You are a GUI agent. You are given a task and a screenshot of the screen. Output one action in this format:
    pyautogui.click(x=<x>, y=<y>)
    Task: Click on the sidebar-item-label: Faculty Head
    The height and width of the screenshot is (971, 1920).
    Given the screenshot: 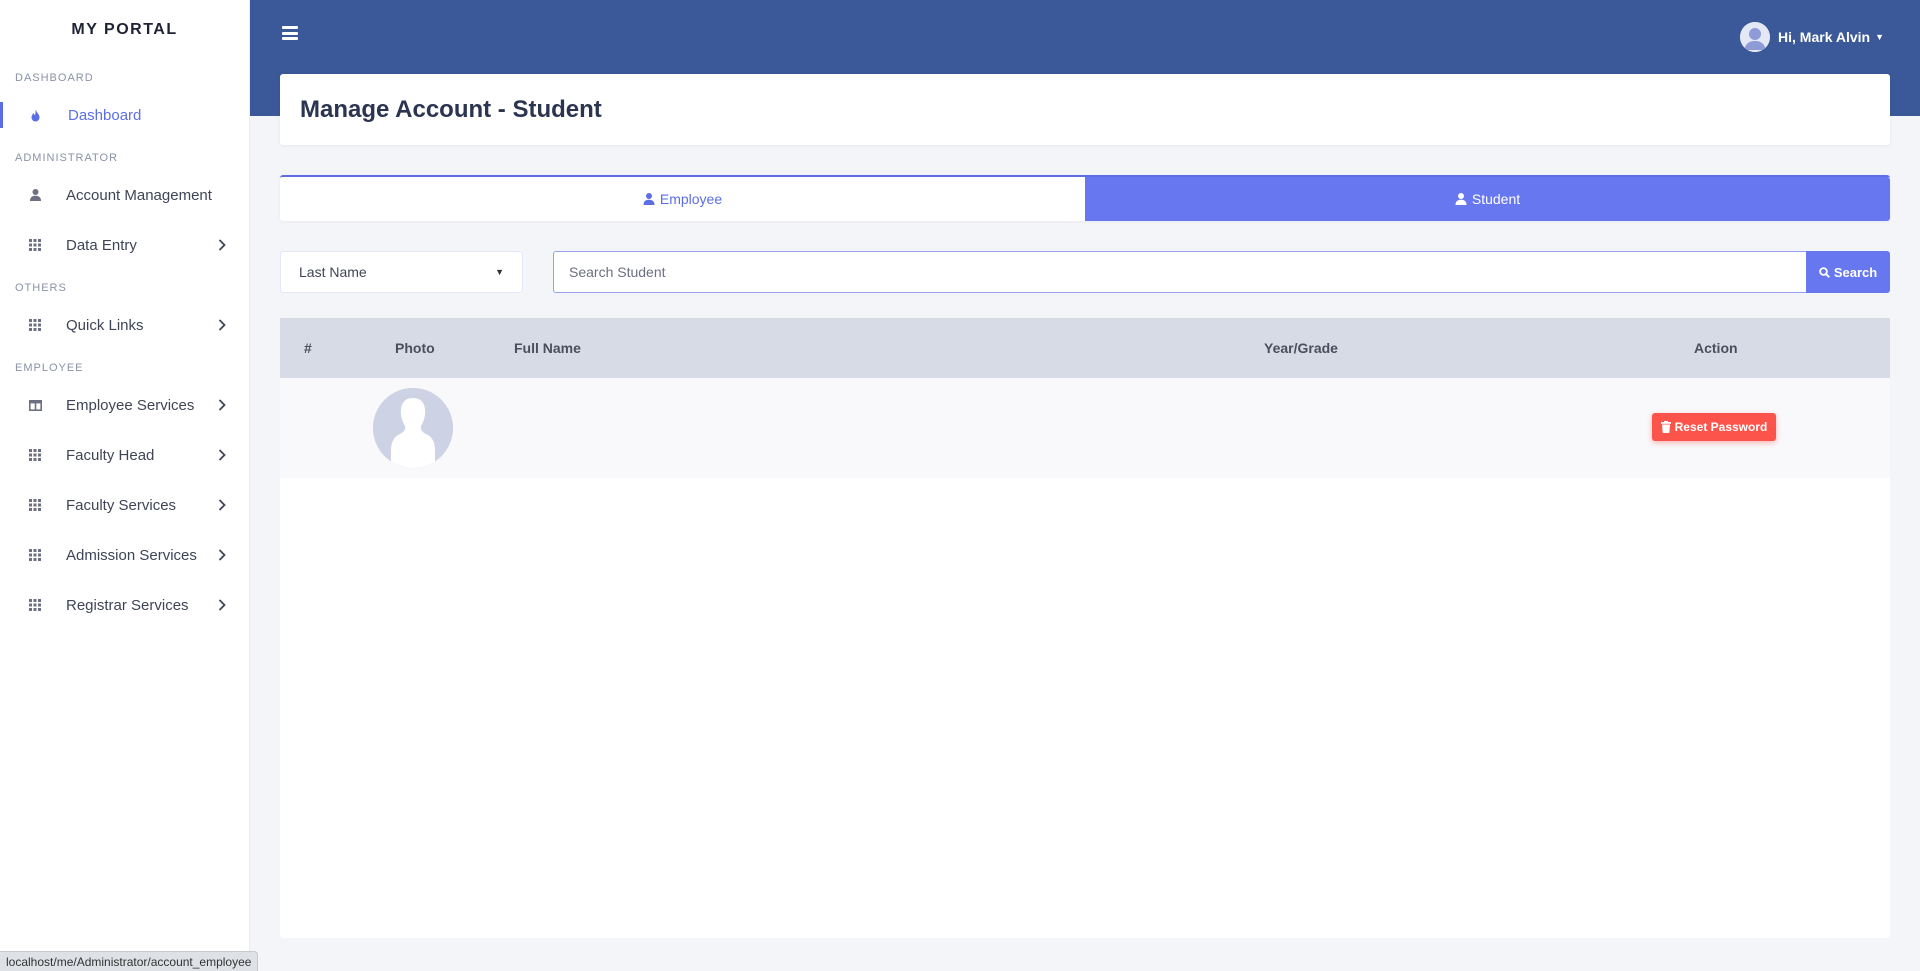 What is the action you would take?
    pyautogui.click(x=110, y=455)
    